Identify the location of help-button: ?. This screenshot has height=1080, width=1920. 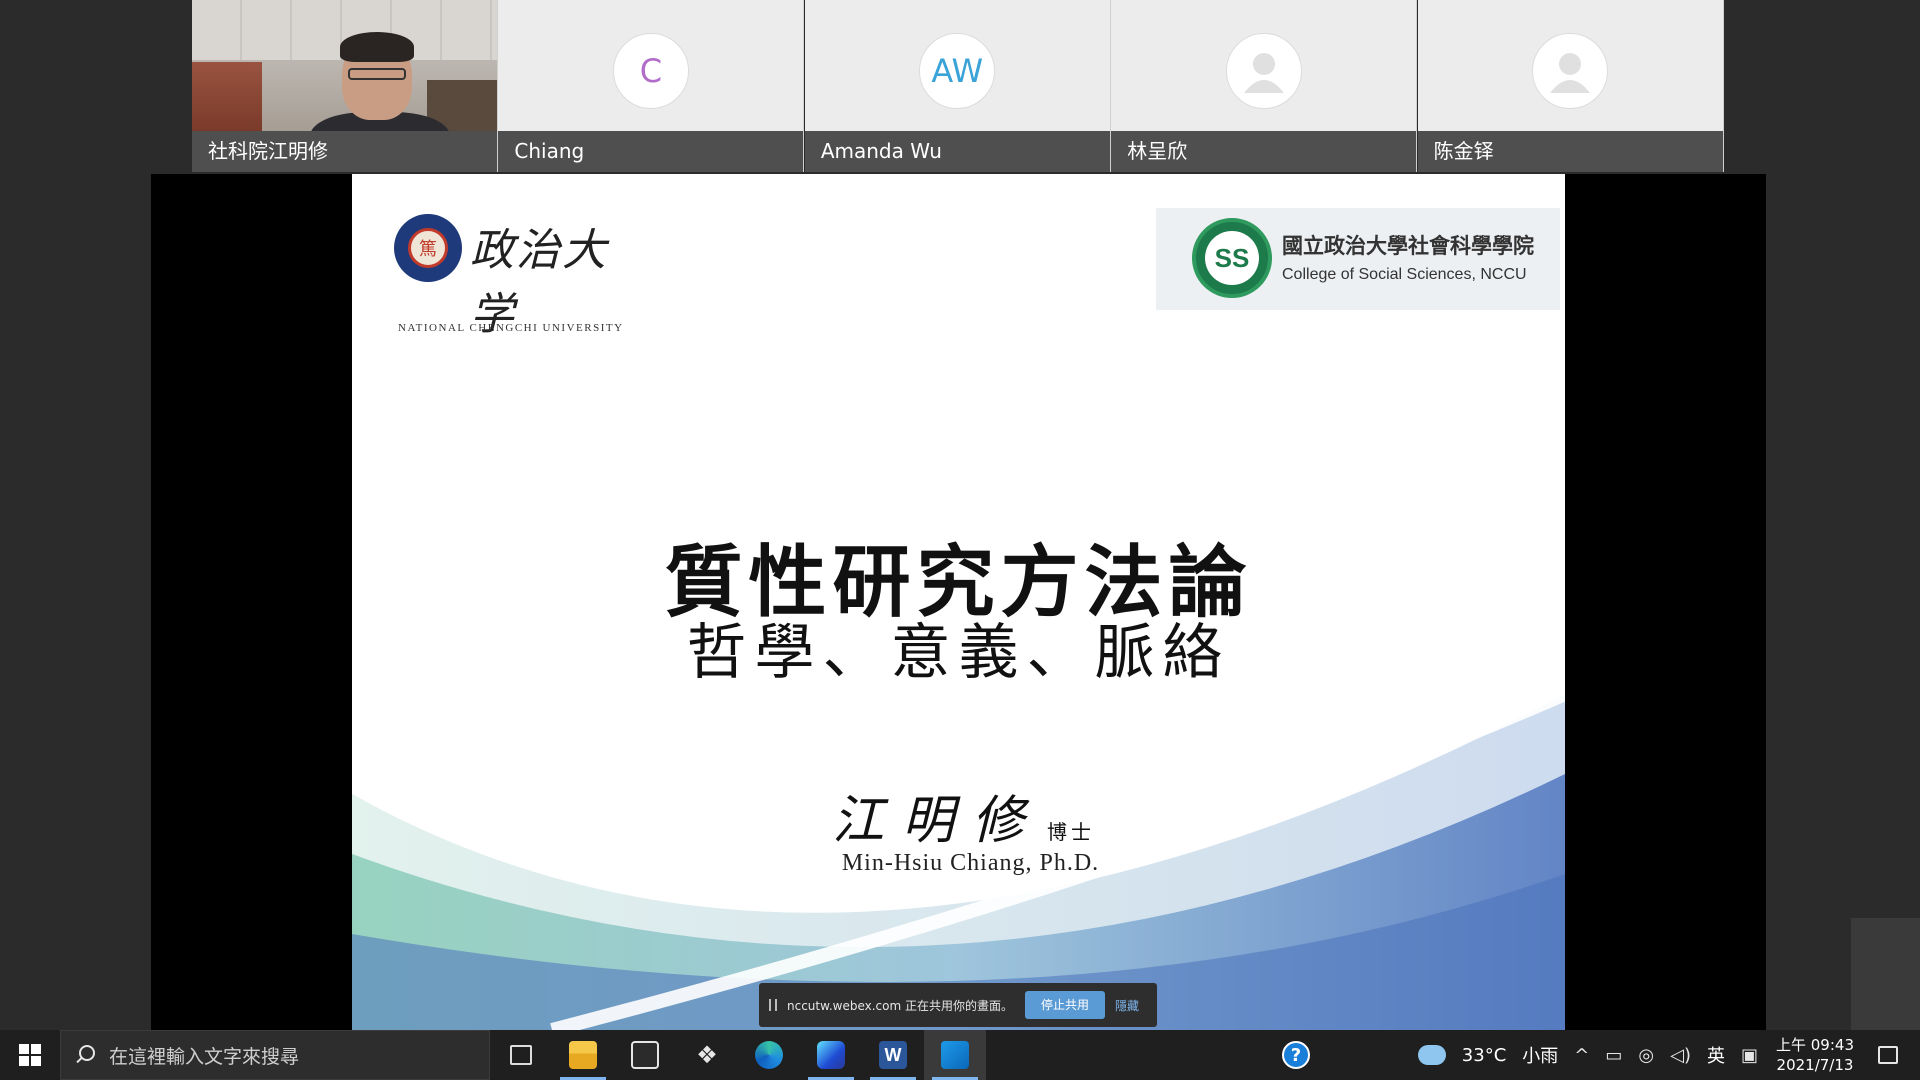
(1296, 1055).